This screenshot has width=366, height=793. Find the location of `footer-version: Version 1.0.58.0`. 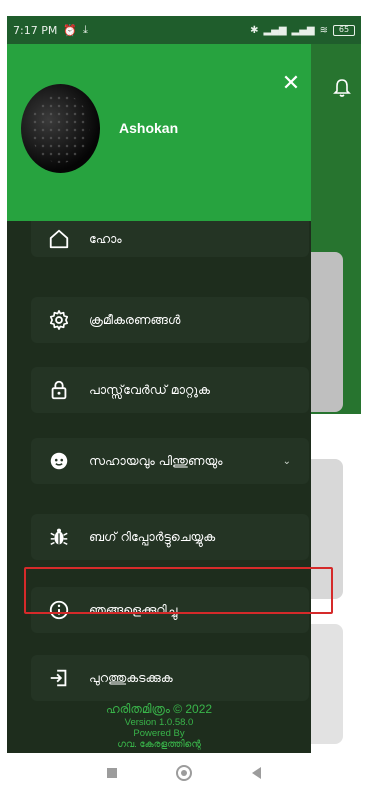

footer-version: Version 1.0.58.0 is located at coordinates (159, 722).